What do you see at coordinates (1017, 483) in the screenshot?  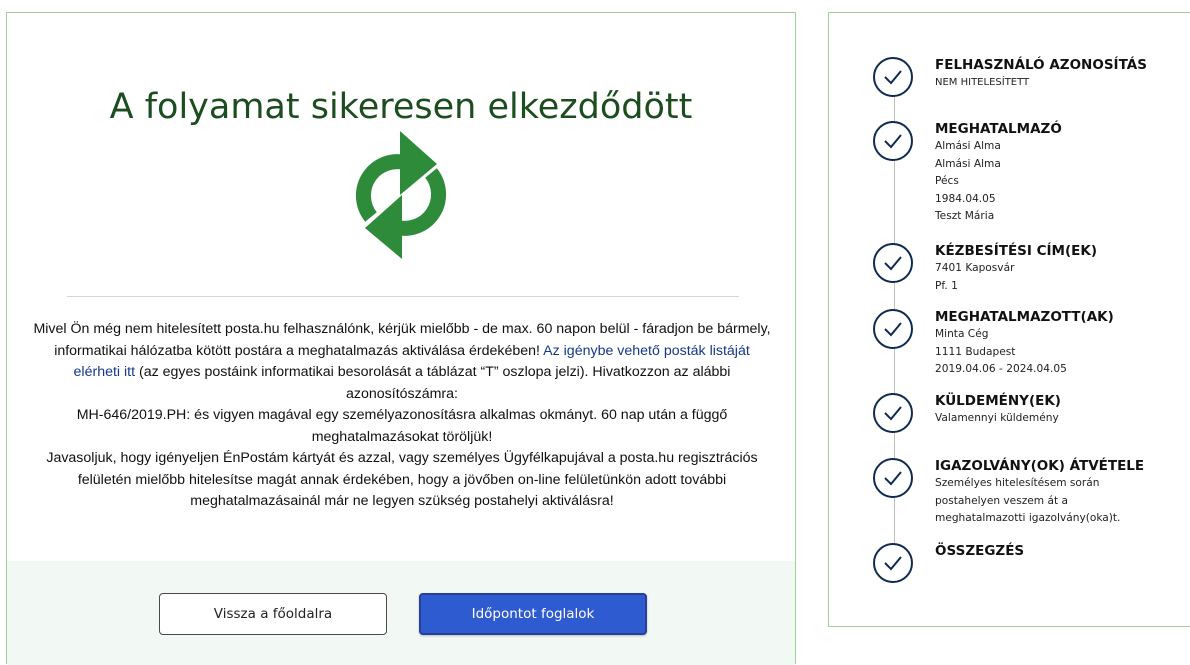 I see `step-detail: Személyes hitelesítésem során` at bounding box center [1017, 483].